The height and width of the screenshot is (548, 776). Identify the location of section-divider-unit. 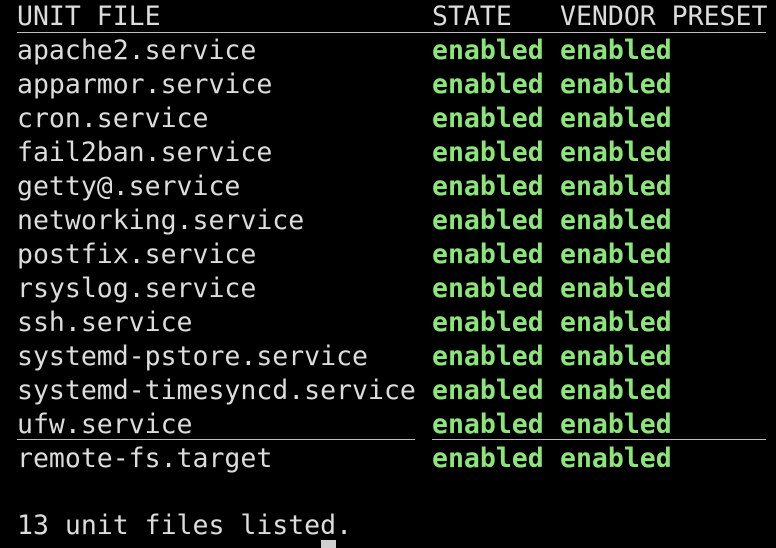
(216, 439).